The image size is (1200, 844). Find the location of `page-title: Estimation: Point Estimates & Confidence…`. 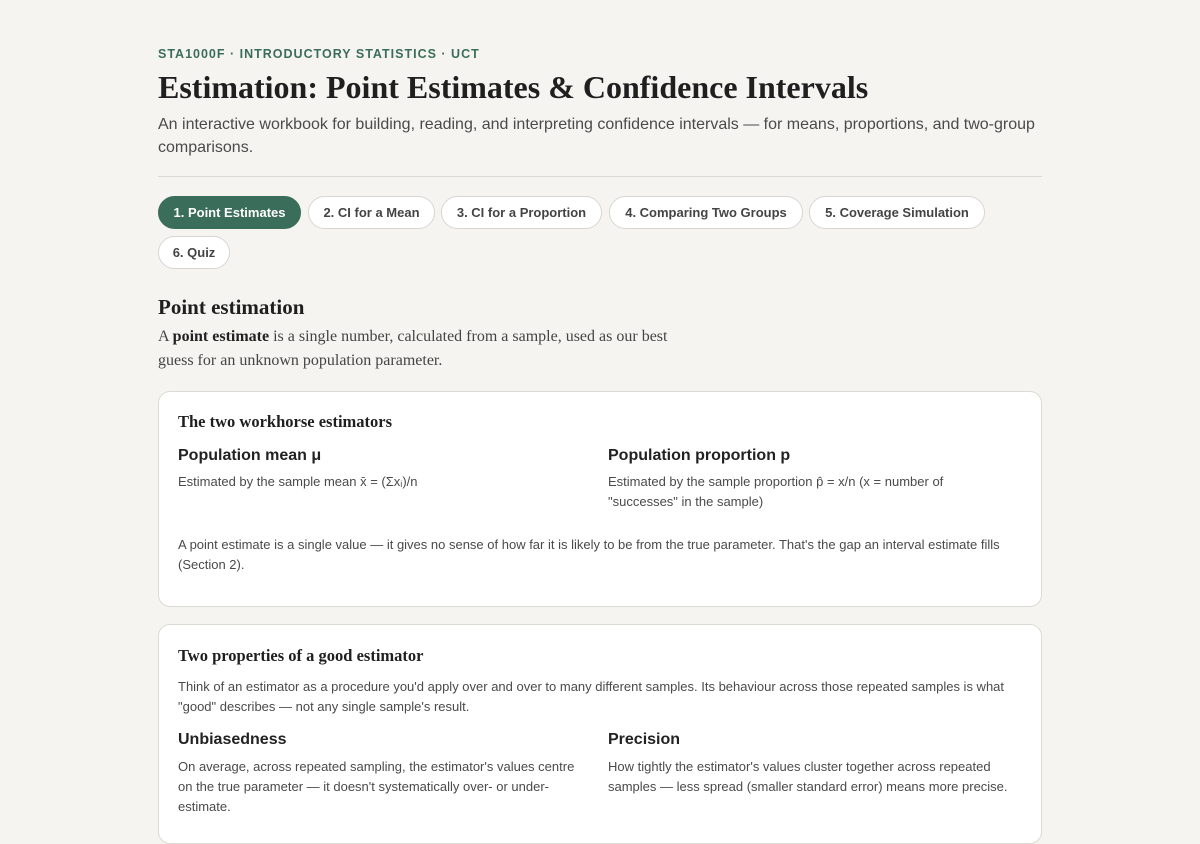

page-title: Estimation: Point Estimates & Confidence… is located at coordinates (513, 87).